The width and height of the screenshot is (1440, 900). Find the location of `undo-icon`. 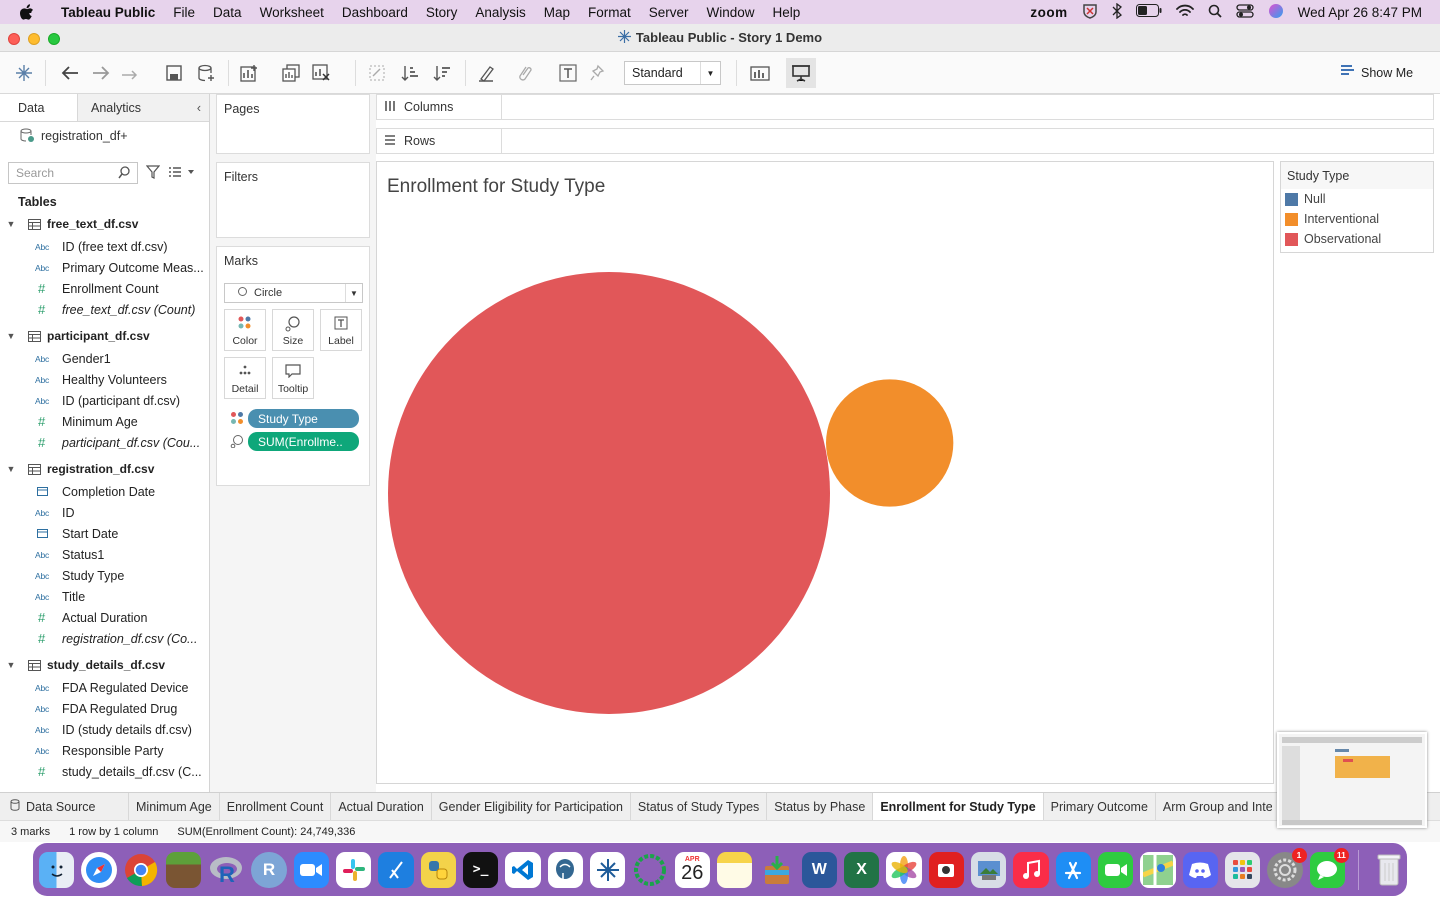

undo-icon is located at coordinates (70, 73).